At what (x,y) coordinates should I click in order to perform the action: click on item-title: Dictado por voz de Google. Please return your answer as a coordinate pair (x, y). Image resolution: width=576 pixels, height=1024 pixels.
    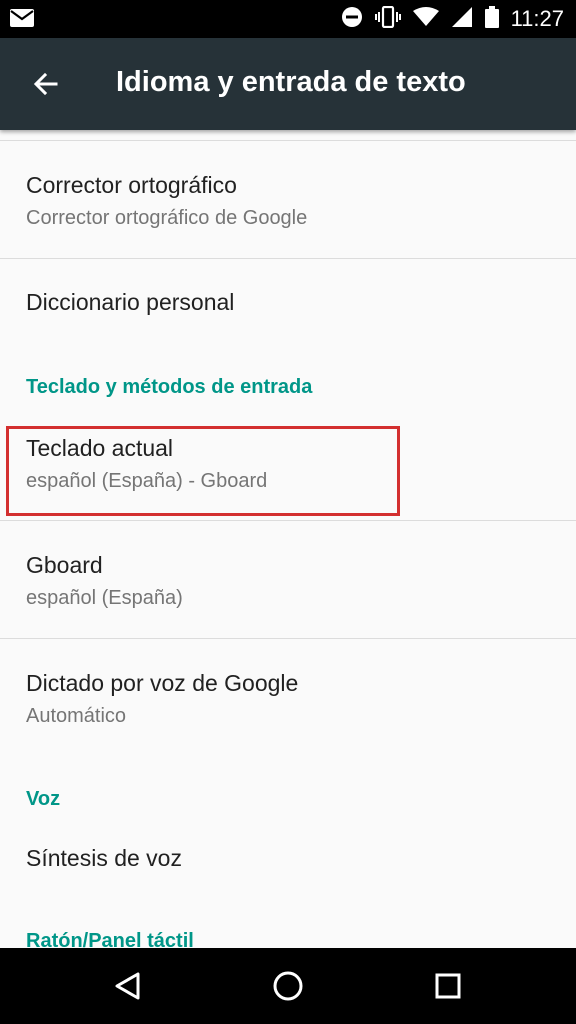
    Looking at the image, I should click on (162, 683).